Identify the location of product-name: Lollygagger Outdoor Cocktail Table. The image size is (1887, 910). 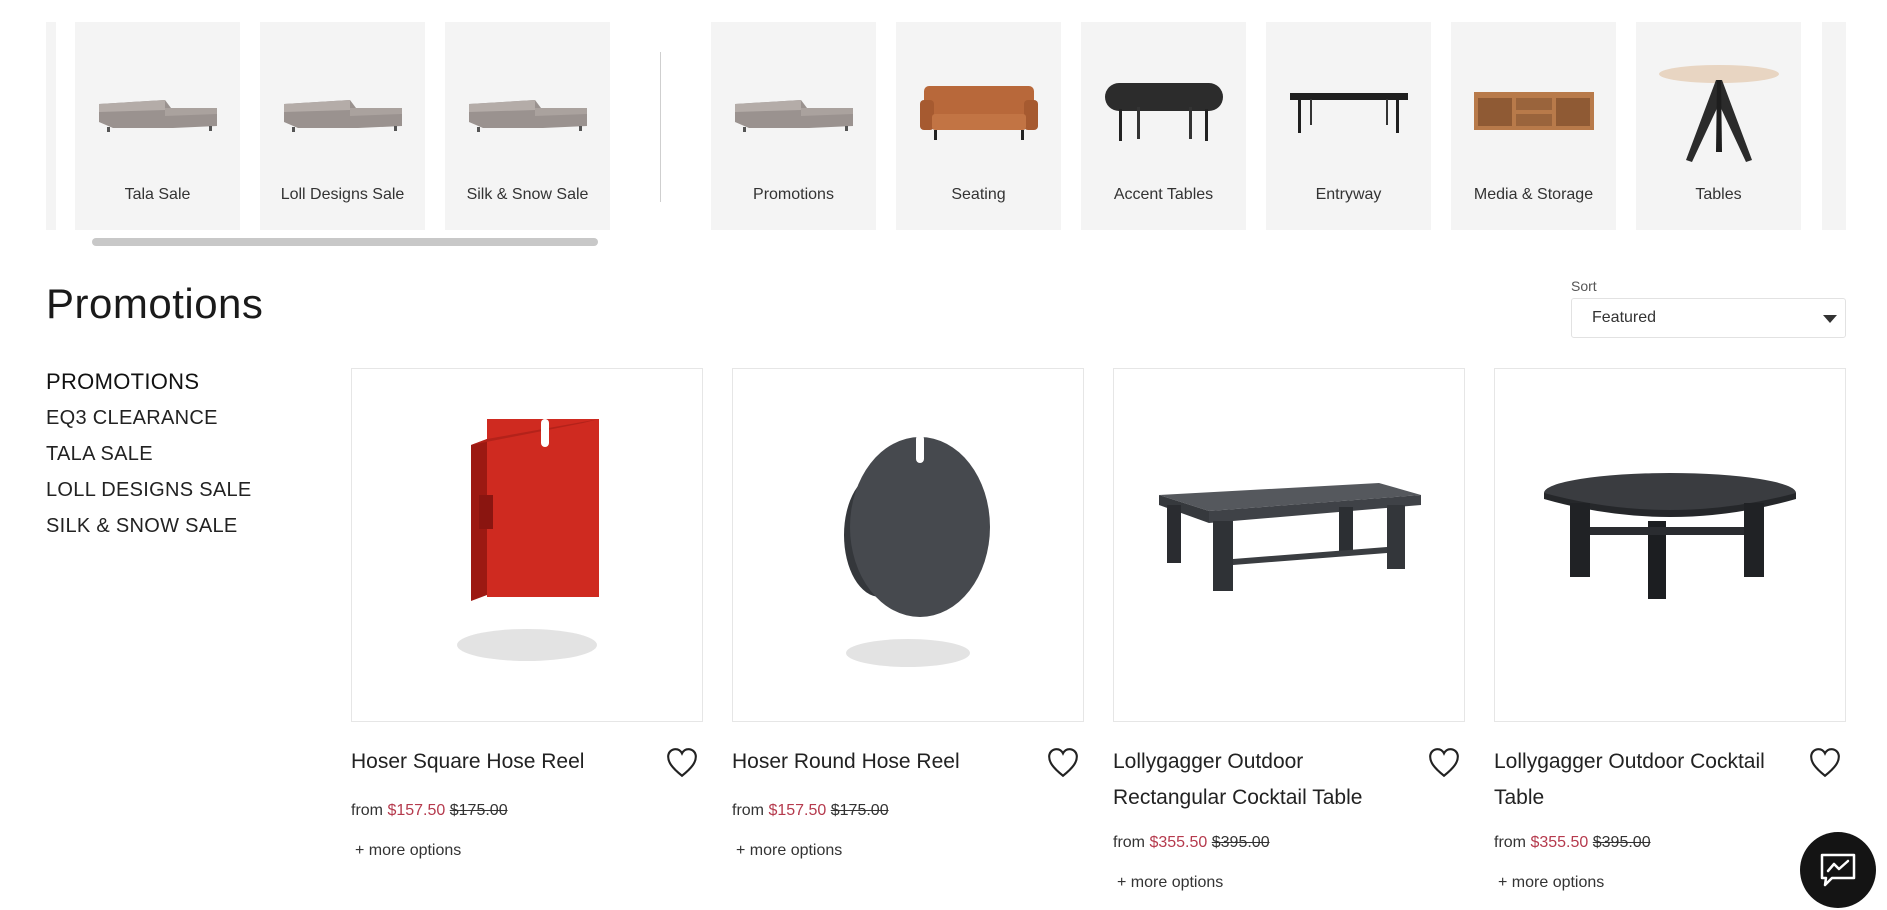
(1644, 780).